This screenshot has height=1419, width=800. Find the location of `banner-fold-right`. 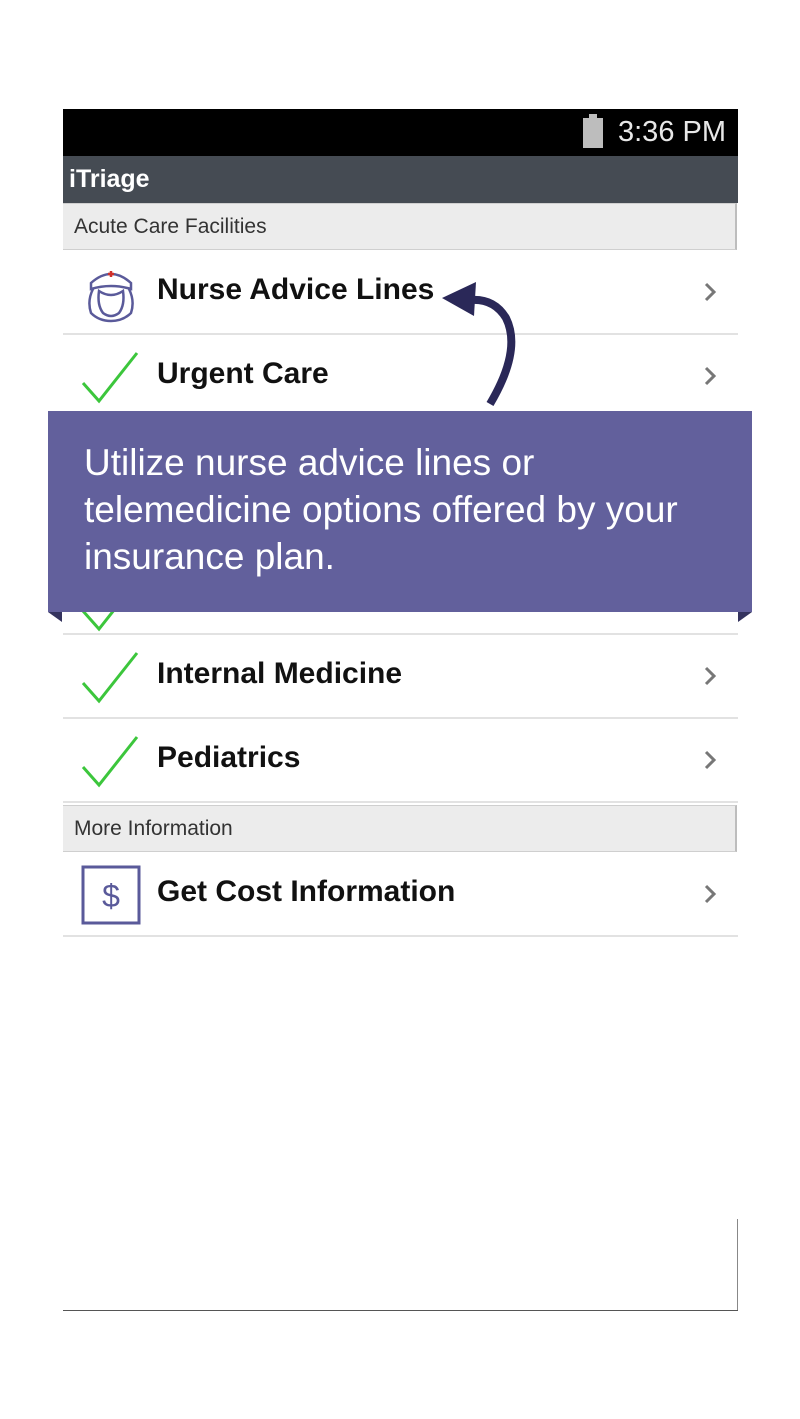

banner-fold-right is located at coordinates (745, 617).